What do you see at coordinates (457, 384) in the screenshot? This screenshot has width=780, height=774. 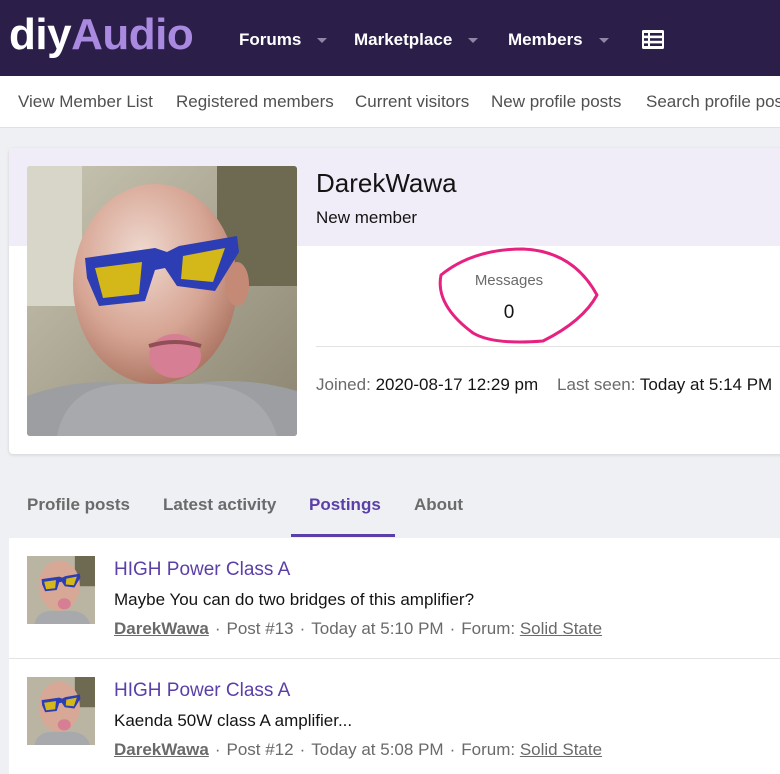 I see `joined-date: 2020-08-17 12:29 pm` at bounding box center [457, 384].